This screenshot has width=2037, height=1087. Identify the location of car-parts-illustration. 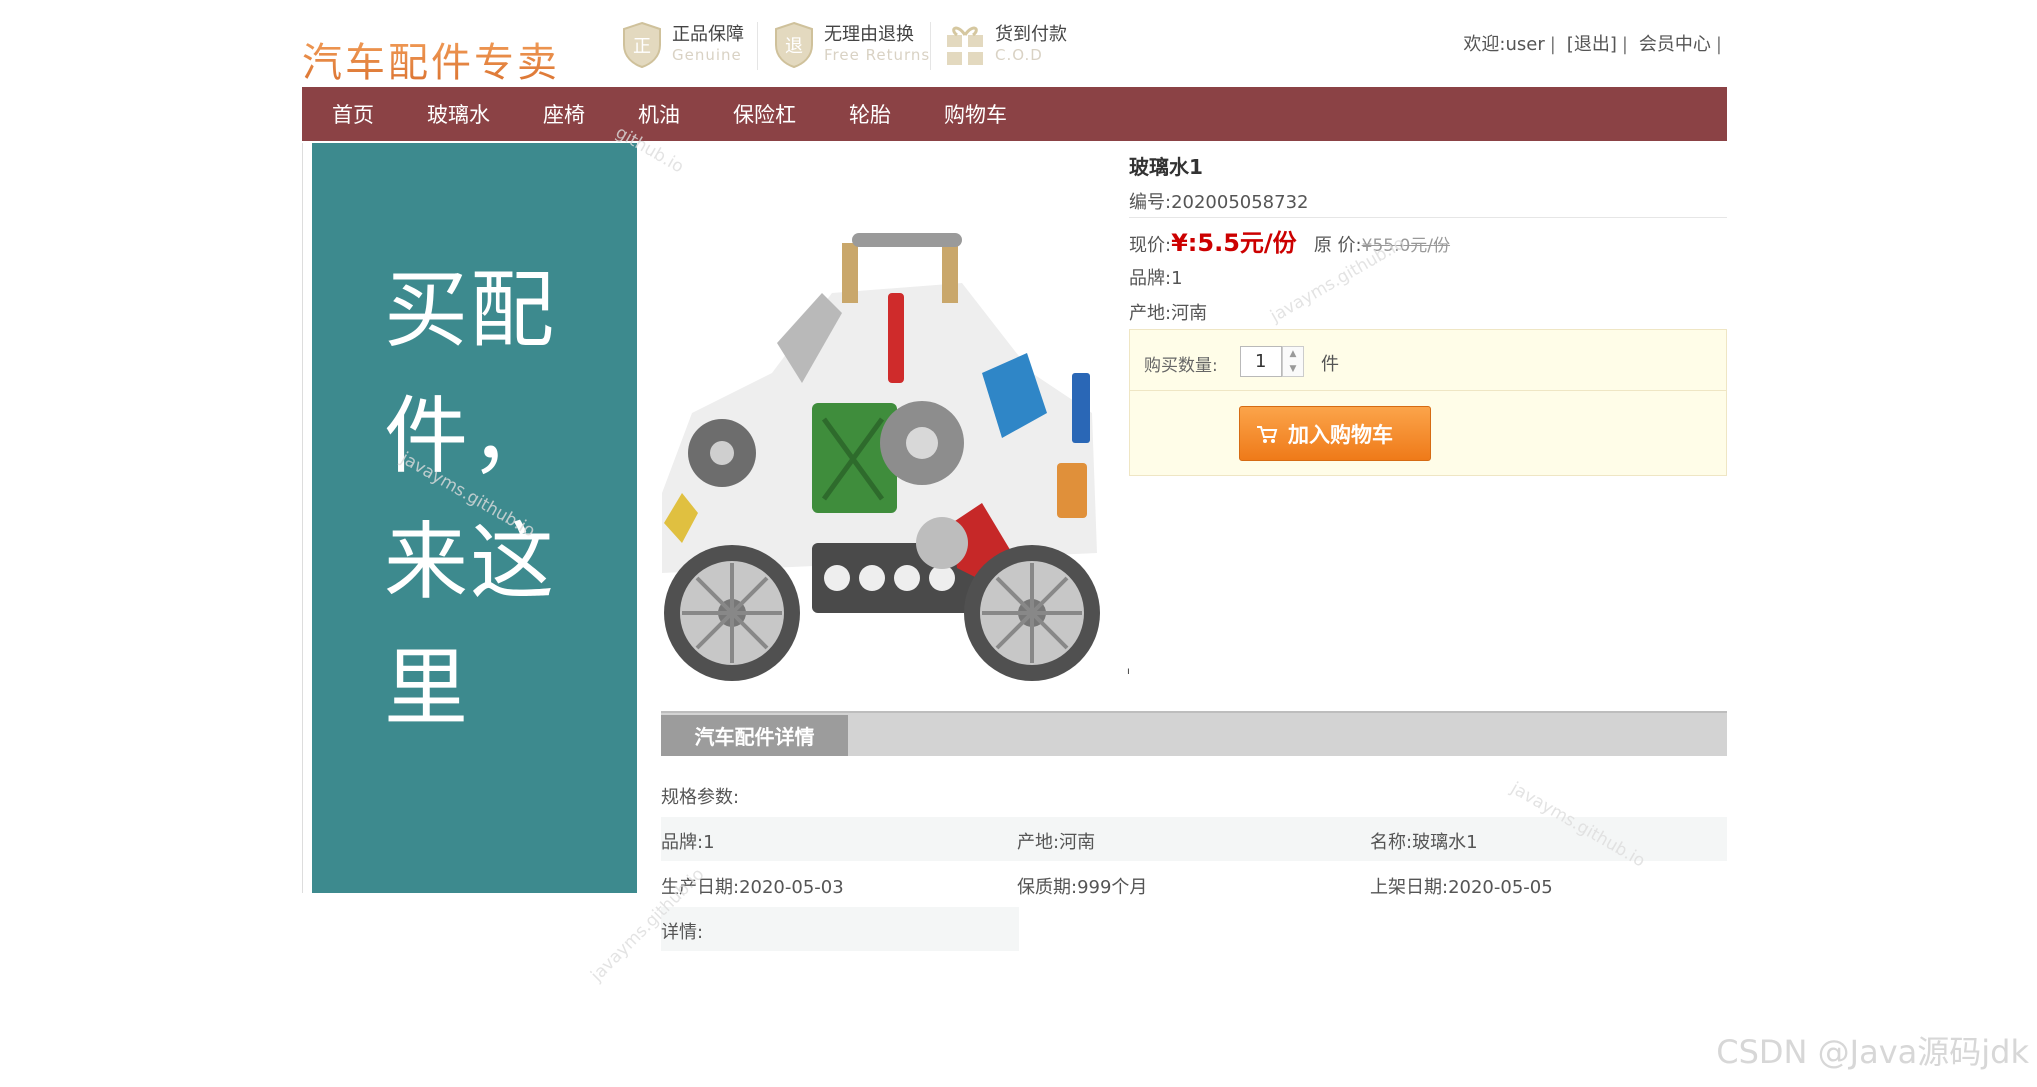
(880, 454).